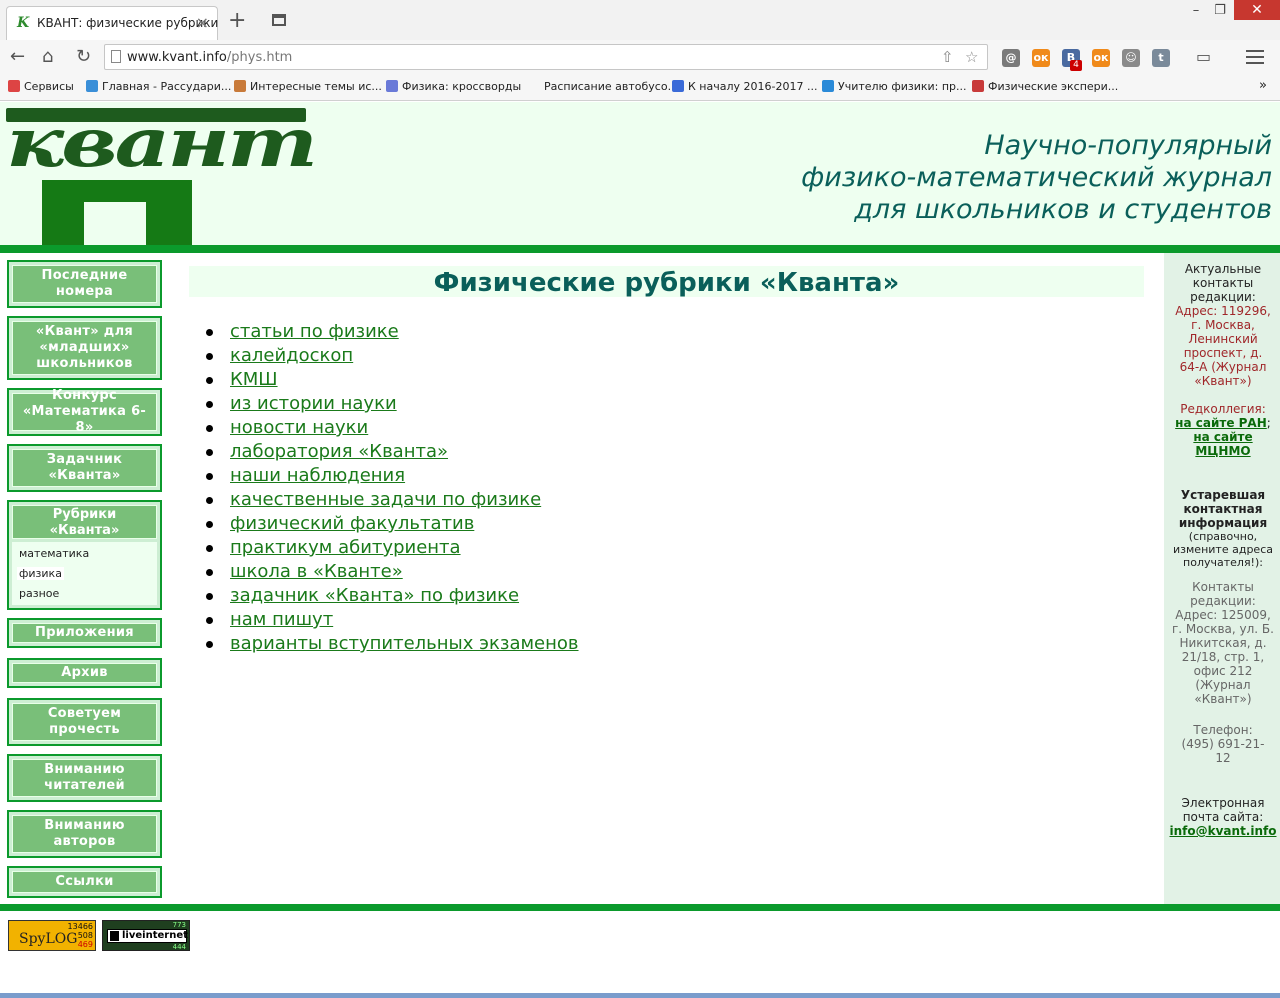 The image size is (1280, 998). What do you see at coordinates (1257, 10) in the screenshot?
I see `window-close-icon: ✕` at bounding box center [1257, 10].